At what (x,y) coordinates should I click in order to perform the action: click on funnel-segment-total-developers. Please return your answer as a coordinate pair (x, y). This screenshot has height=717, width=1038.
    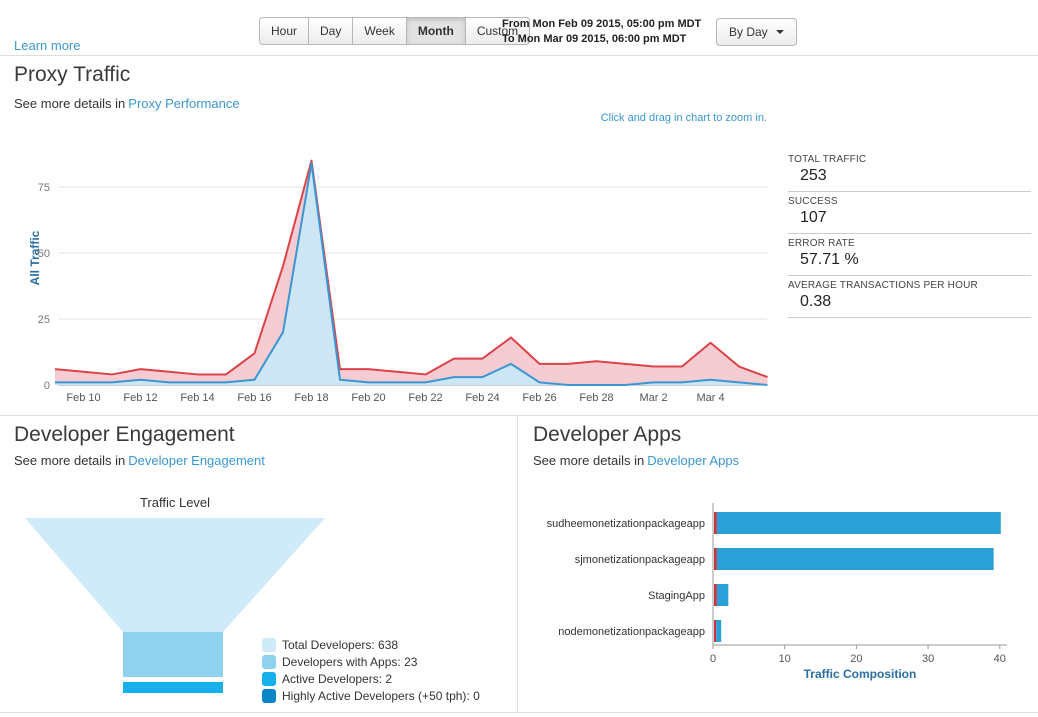
    Looking at the image, I should click on (175, 575).